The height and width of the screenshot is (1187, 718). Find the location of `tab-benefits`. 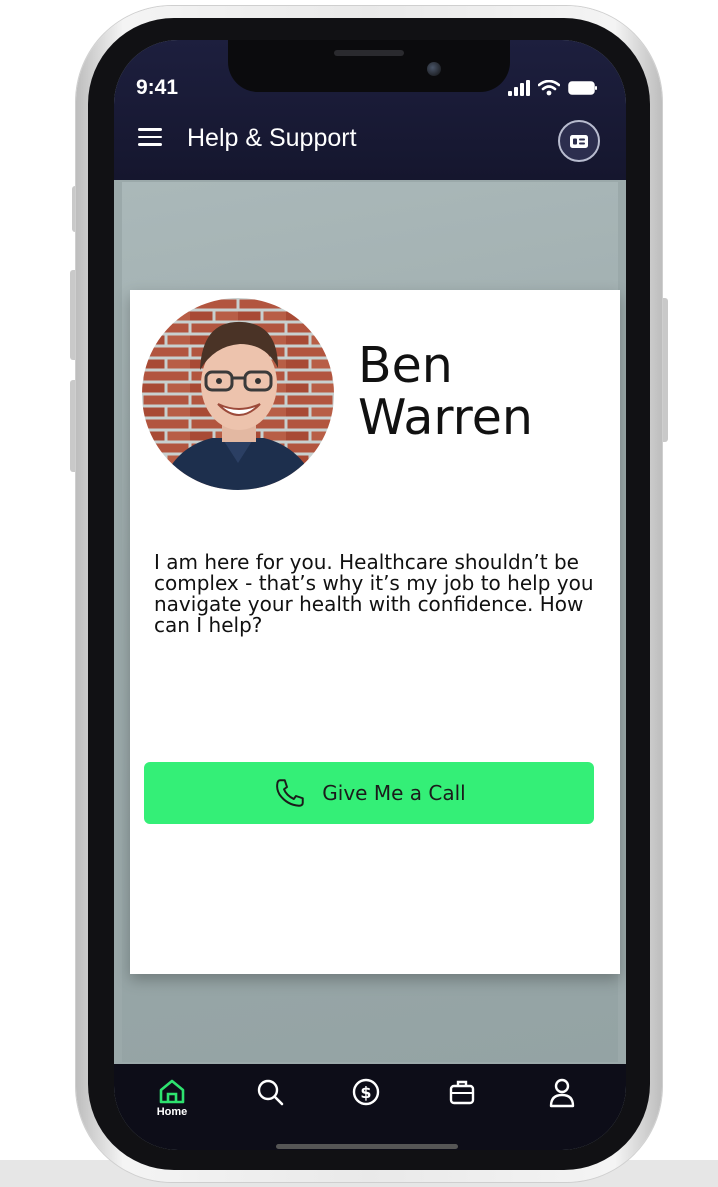

tab-benefits is located at coordinates (462, 1103).